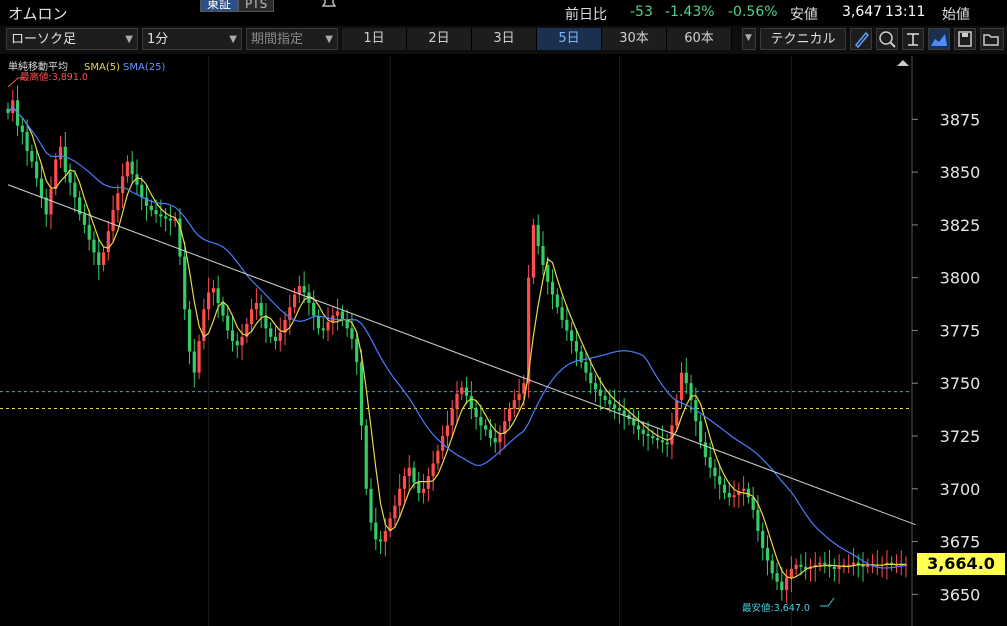  I want to click on range-dropdown-button: ▼, so click(749, 39).